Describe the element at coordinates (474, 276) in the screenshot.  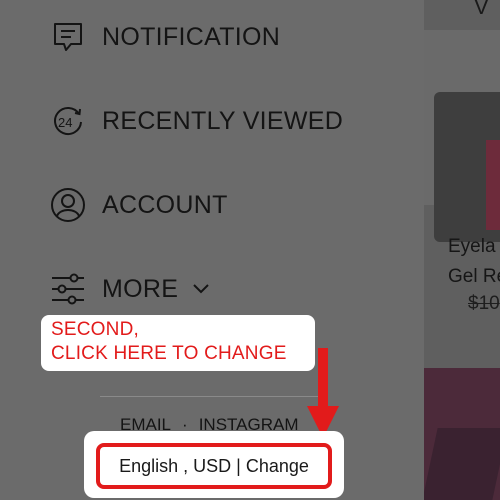
I see `product-title-line2: Gel Re` at that location.